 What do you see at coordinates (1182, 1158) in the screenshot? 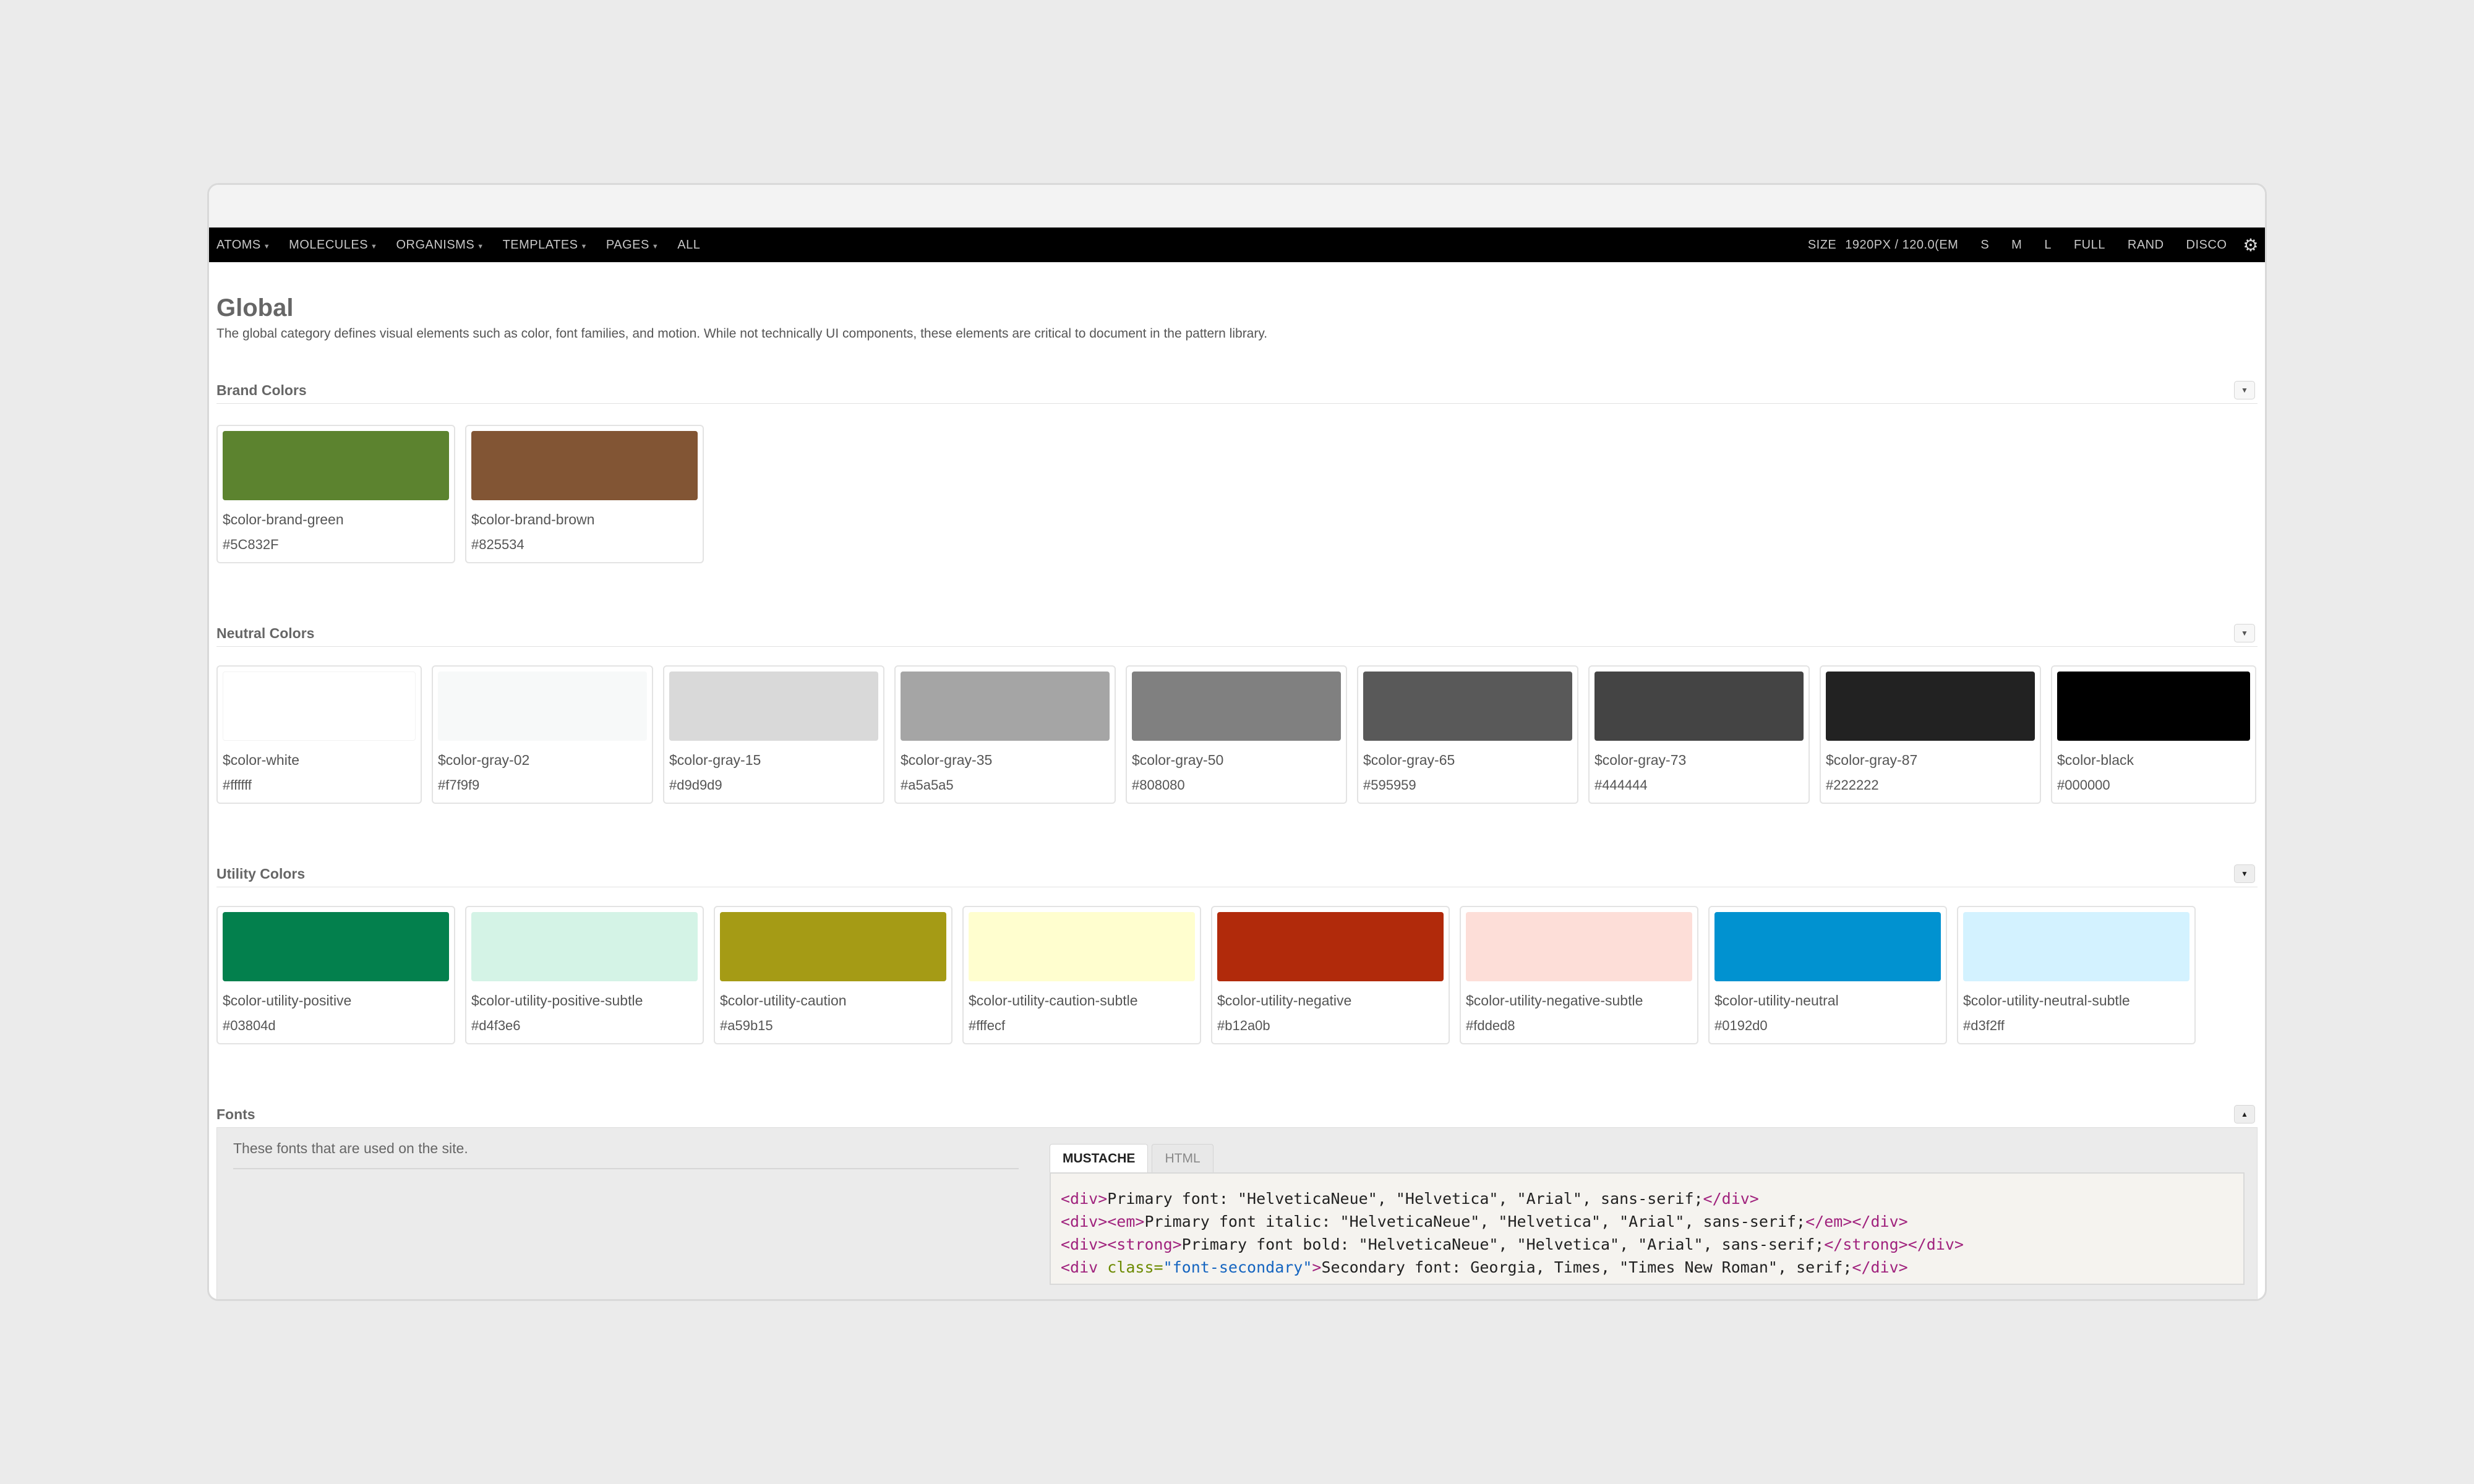
I see `tab-html: HTML` at bounding box center [1182, 1158].